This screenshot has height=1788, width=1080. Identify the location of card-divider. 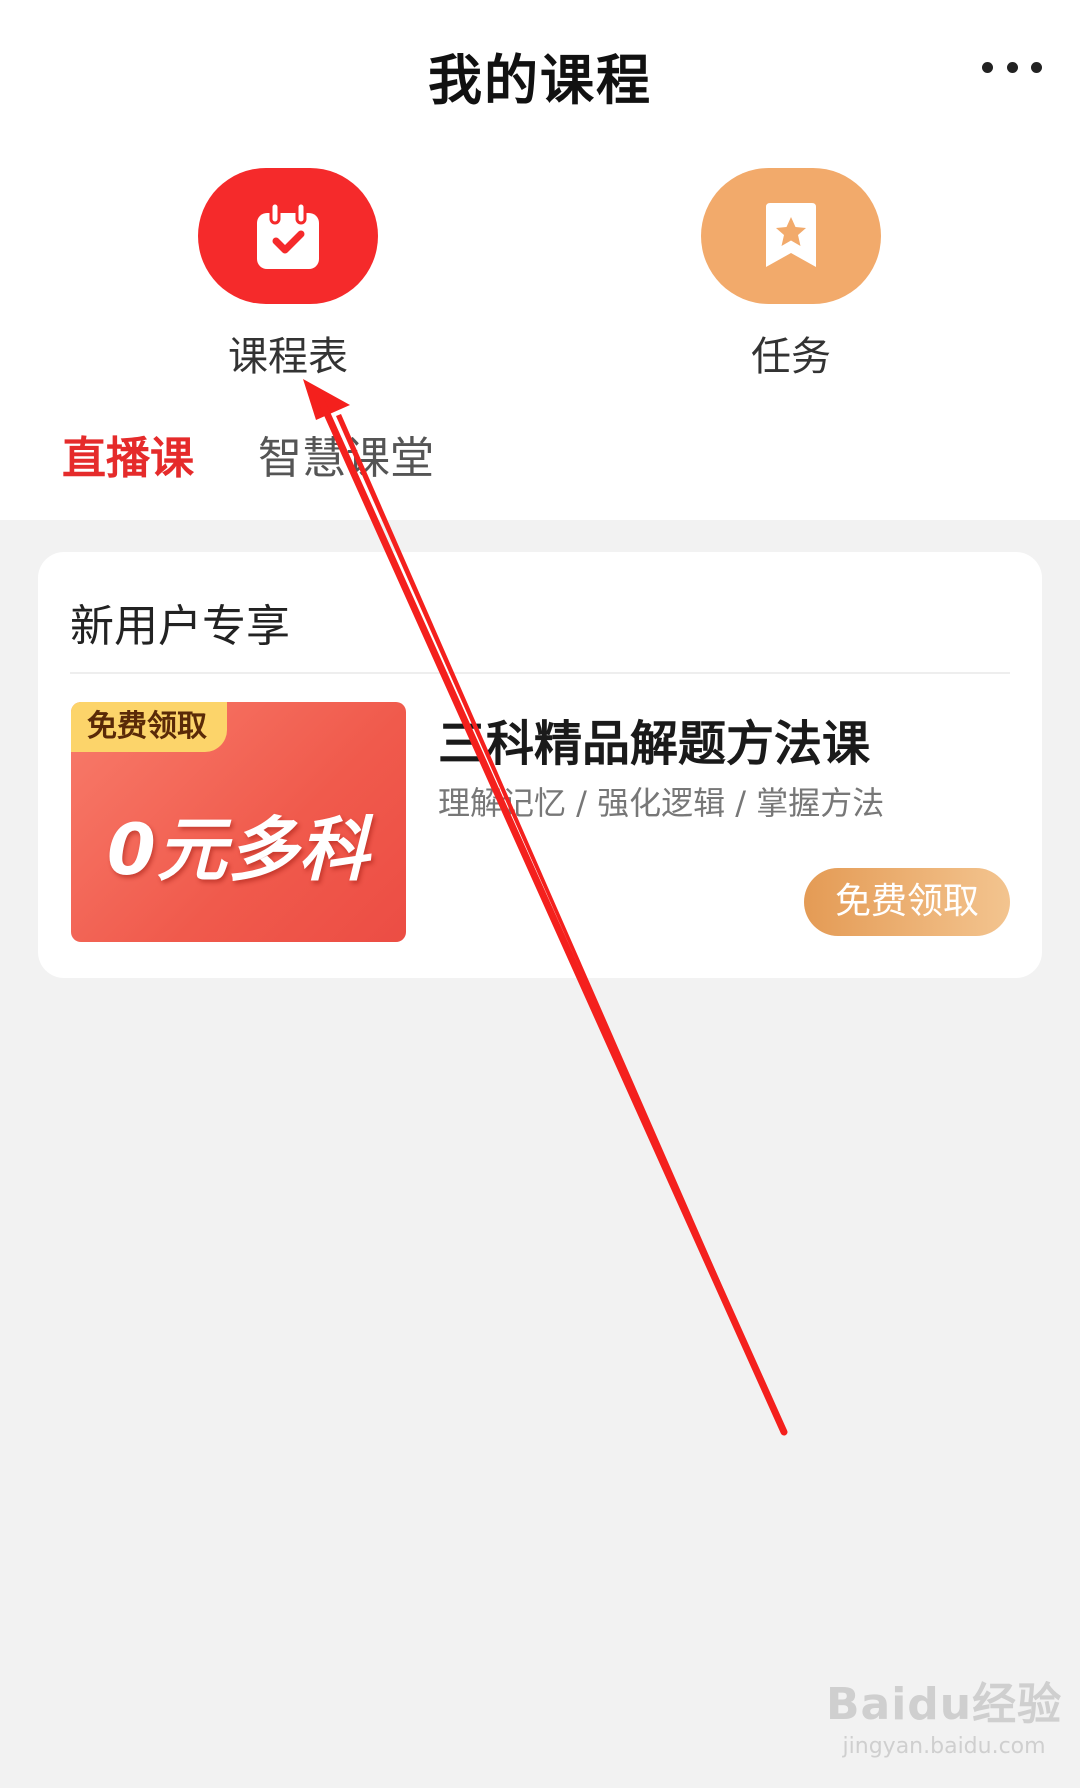
(540, 673).